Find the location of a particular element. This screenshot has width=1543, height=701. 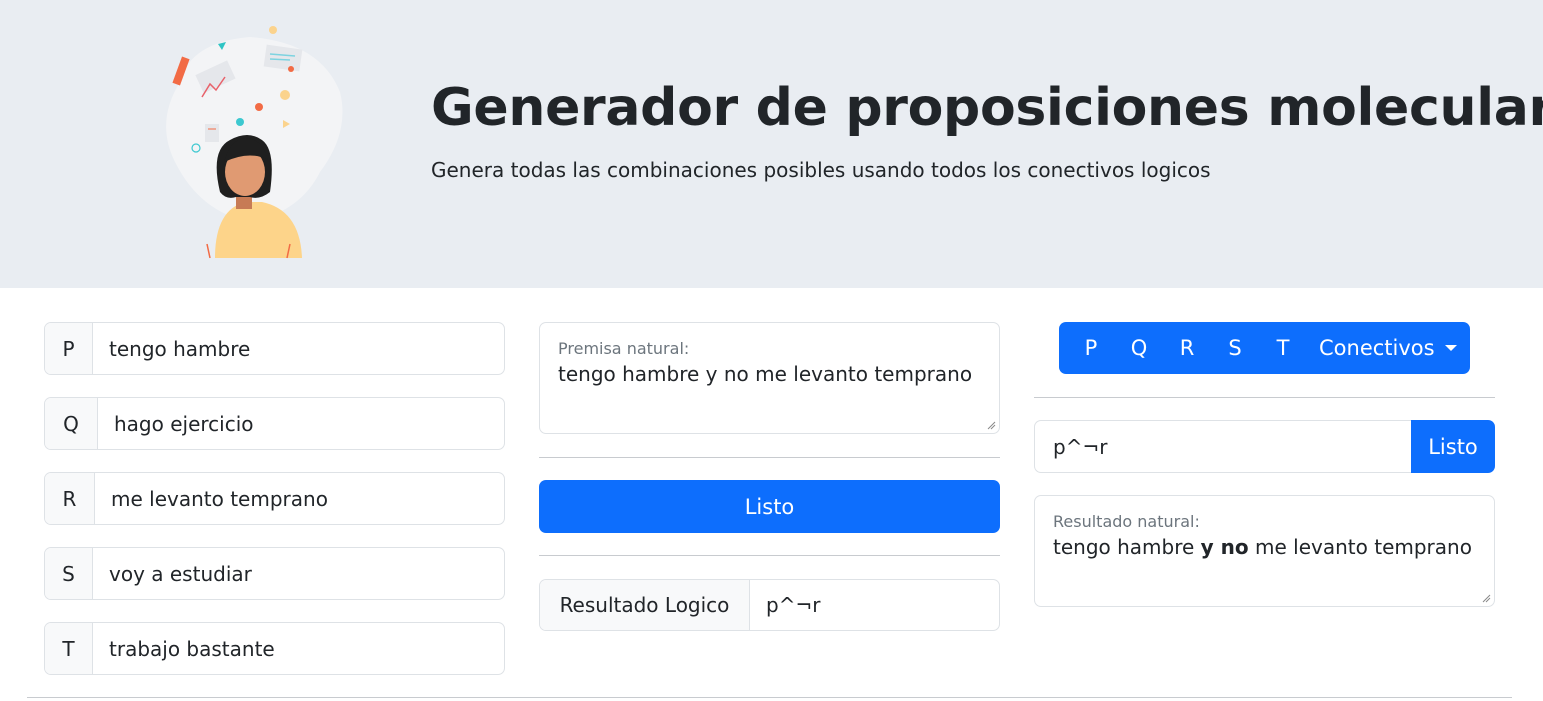

formula-listo-button: Listo is located at coordinates (1453, 446).